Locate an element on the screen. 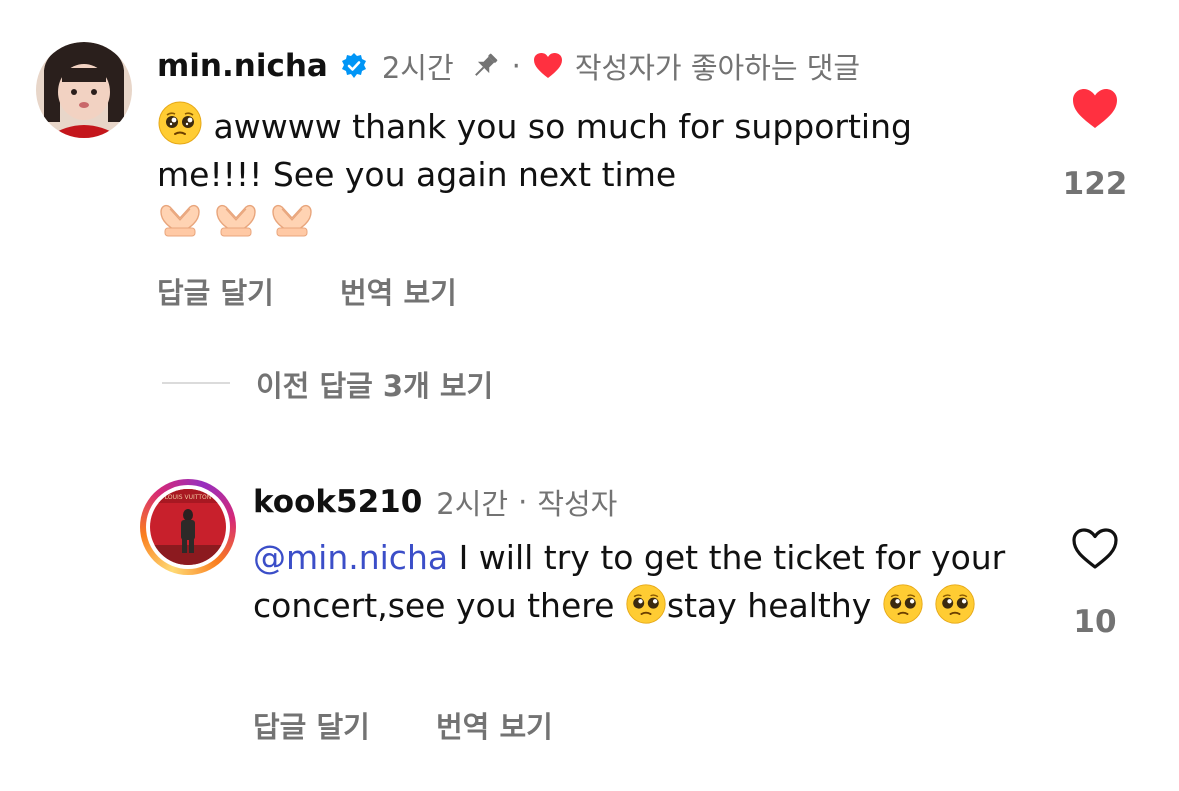  mention-link: @min.nicha is located at coordinates (350, 557).